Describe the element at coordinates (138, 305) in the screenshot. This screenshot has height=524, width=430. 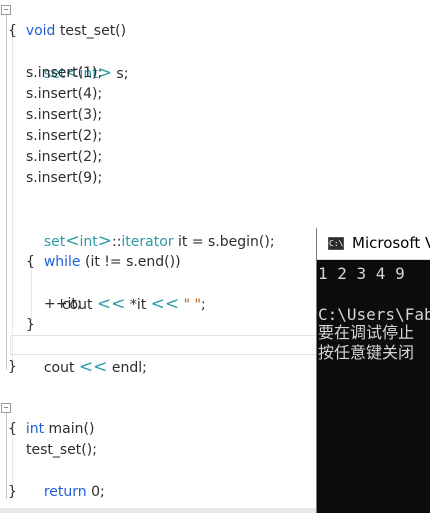
I see `code-text: *it` at that location.